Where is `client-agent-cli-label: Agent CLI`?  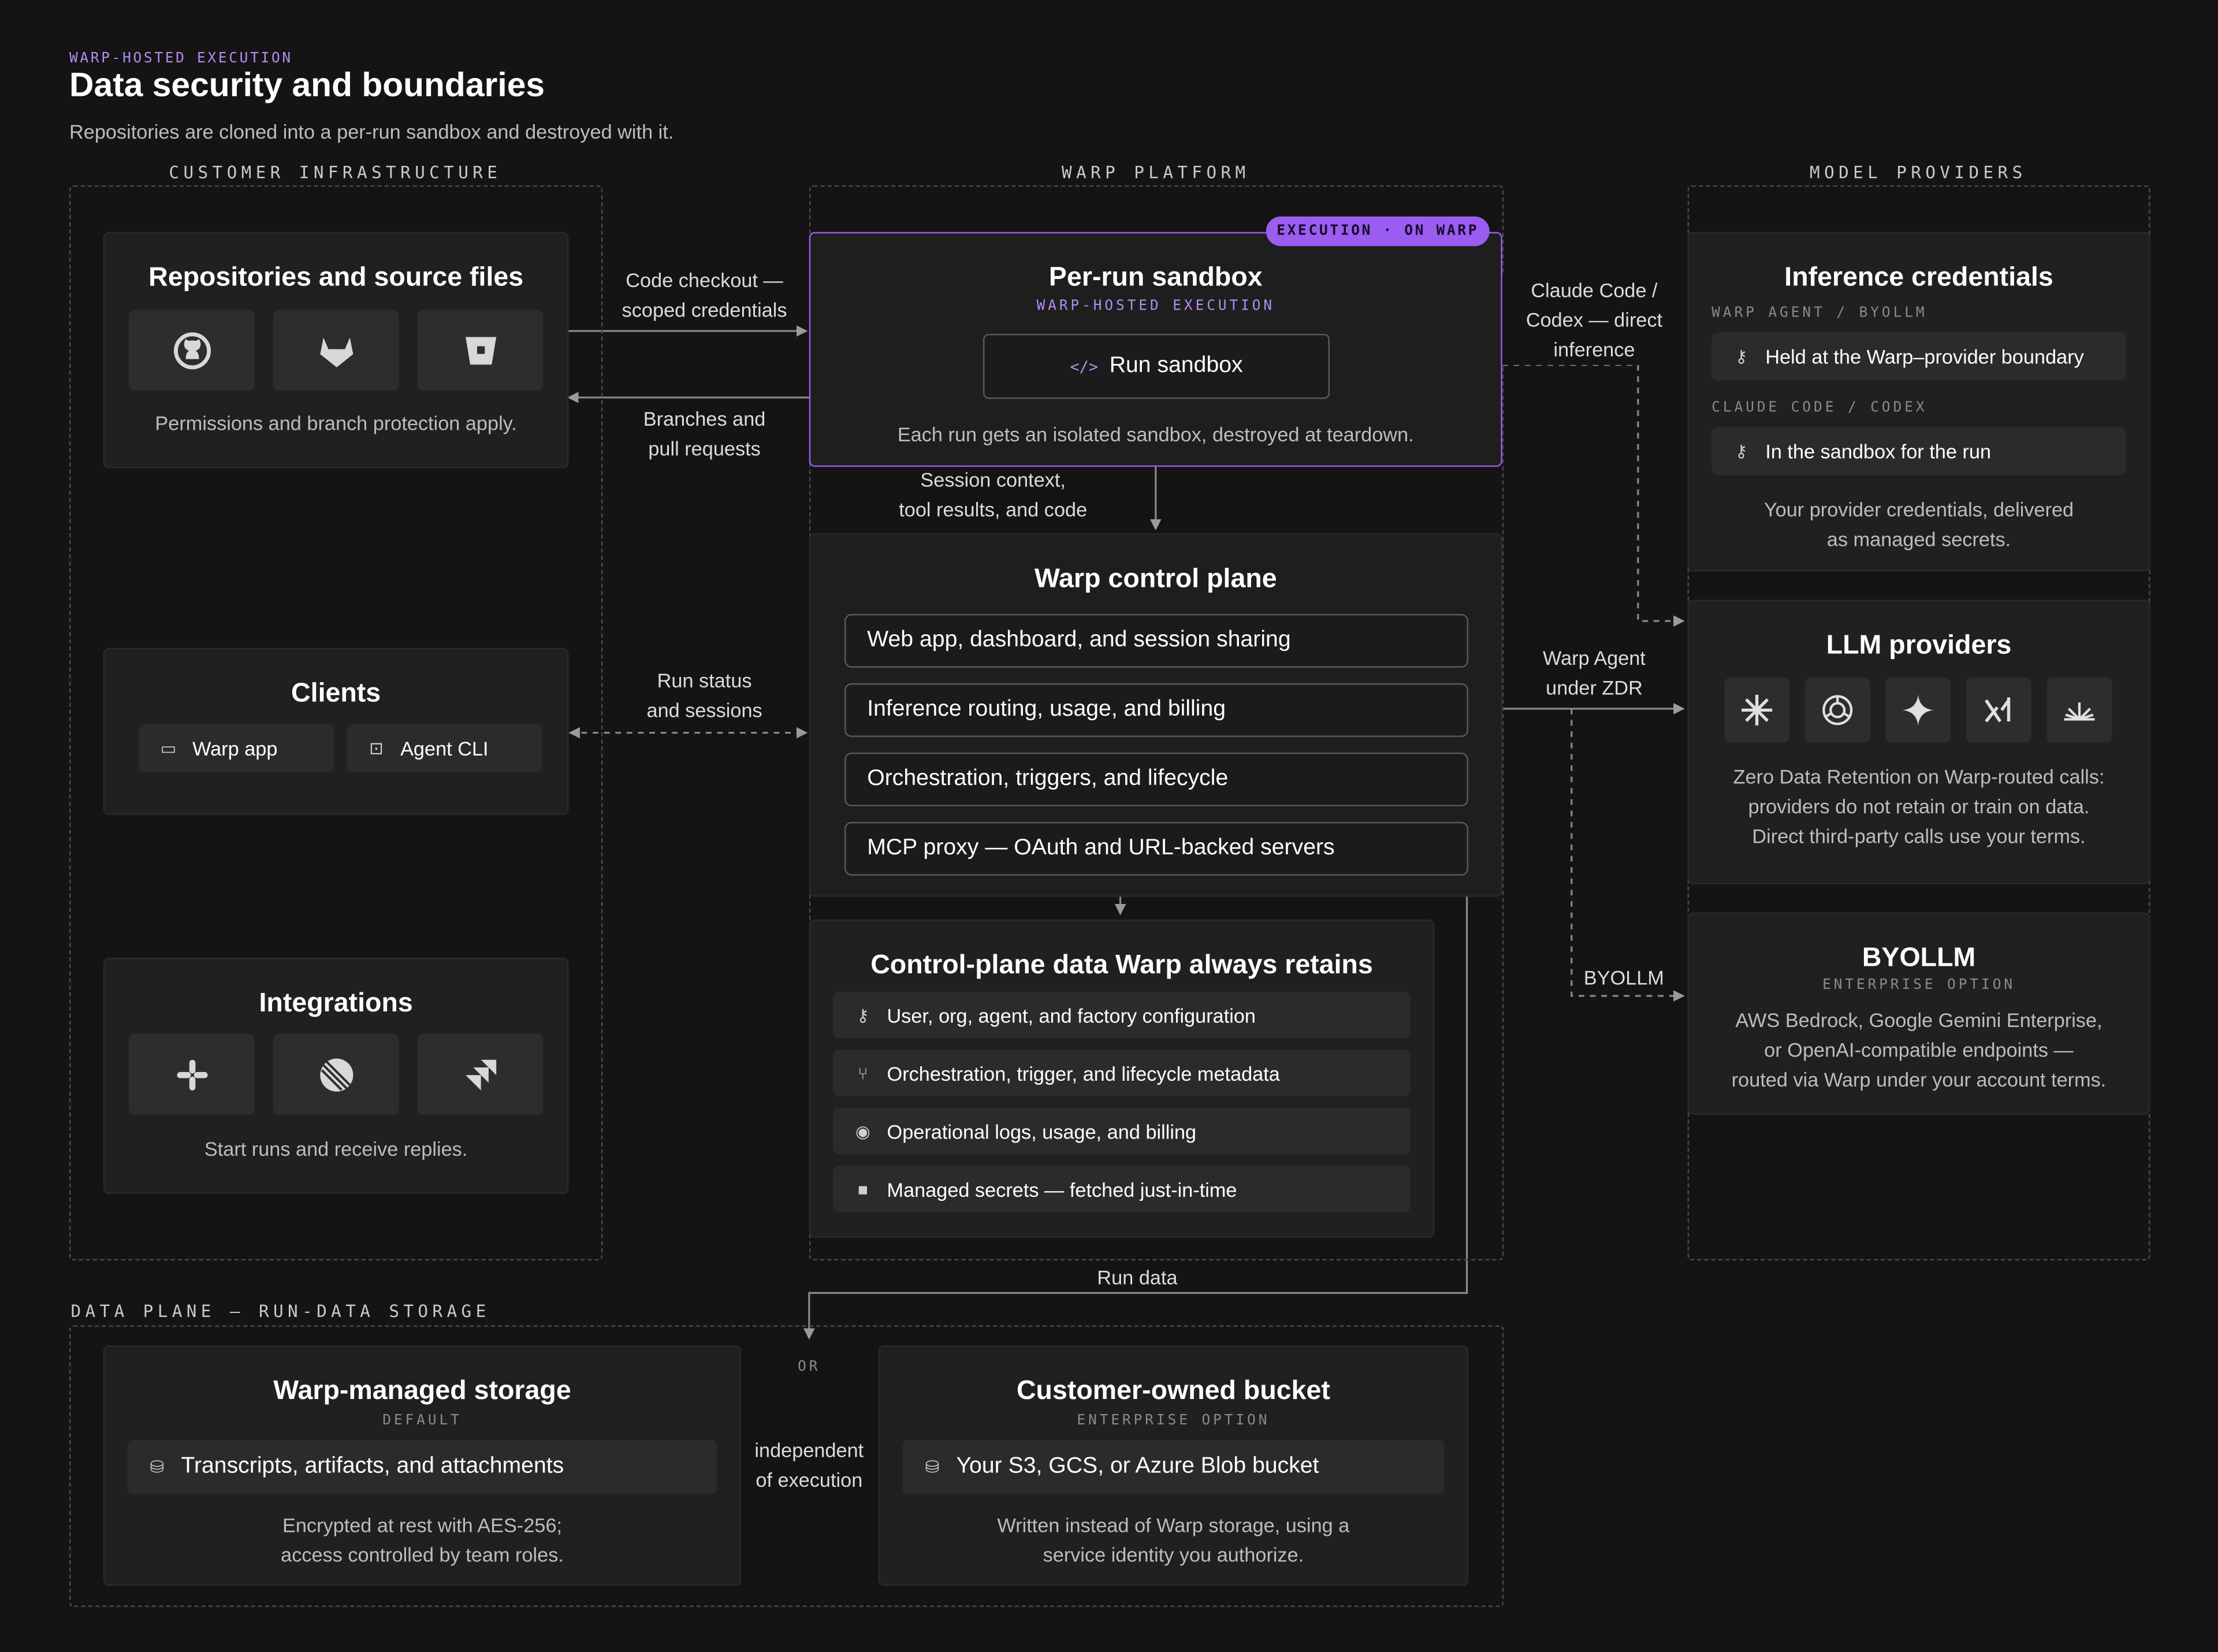 client-agent-cli-label: Agent CLI is located at coordinates (445, 748).